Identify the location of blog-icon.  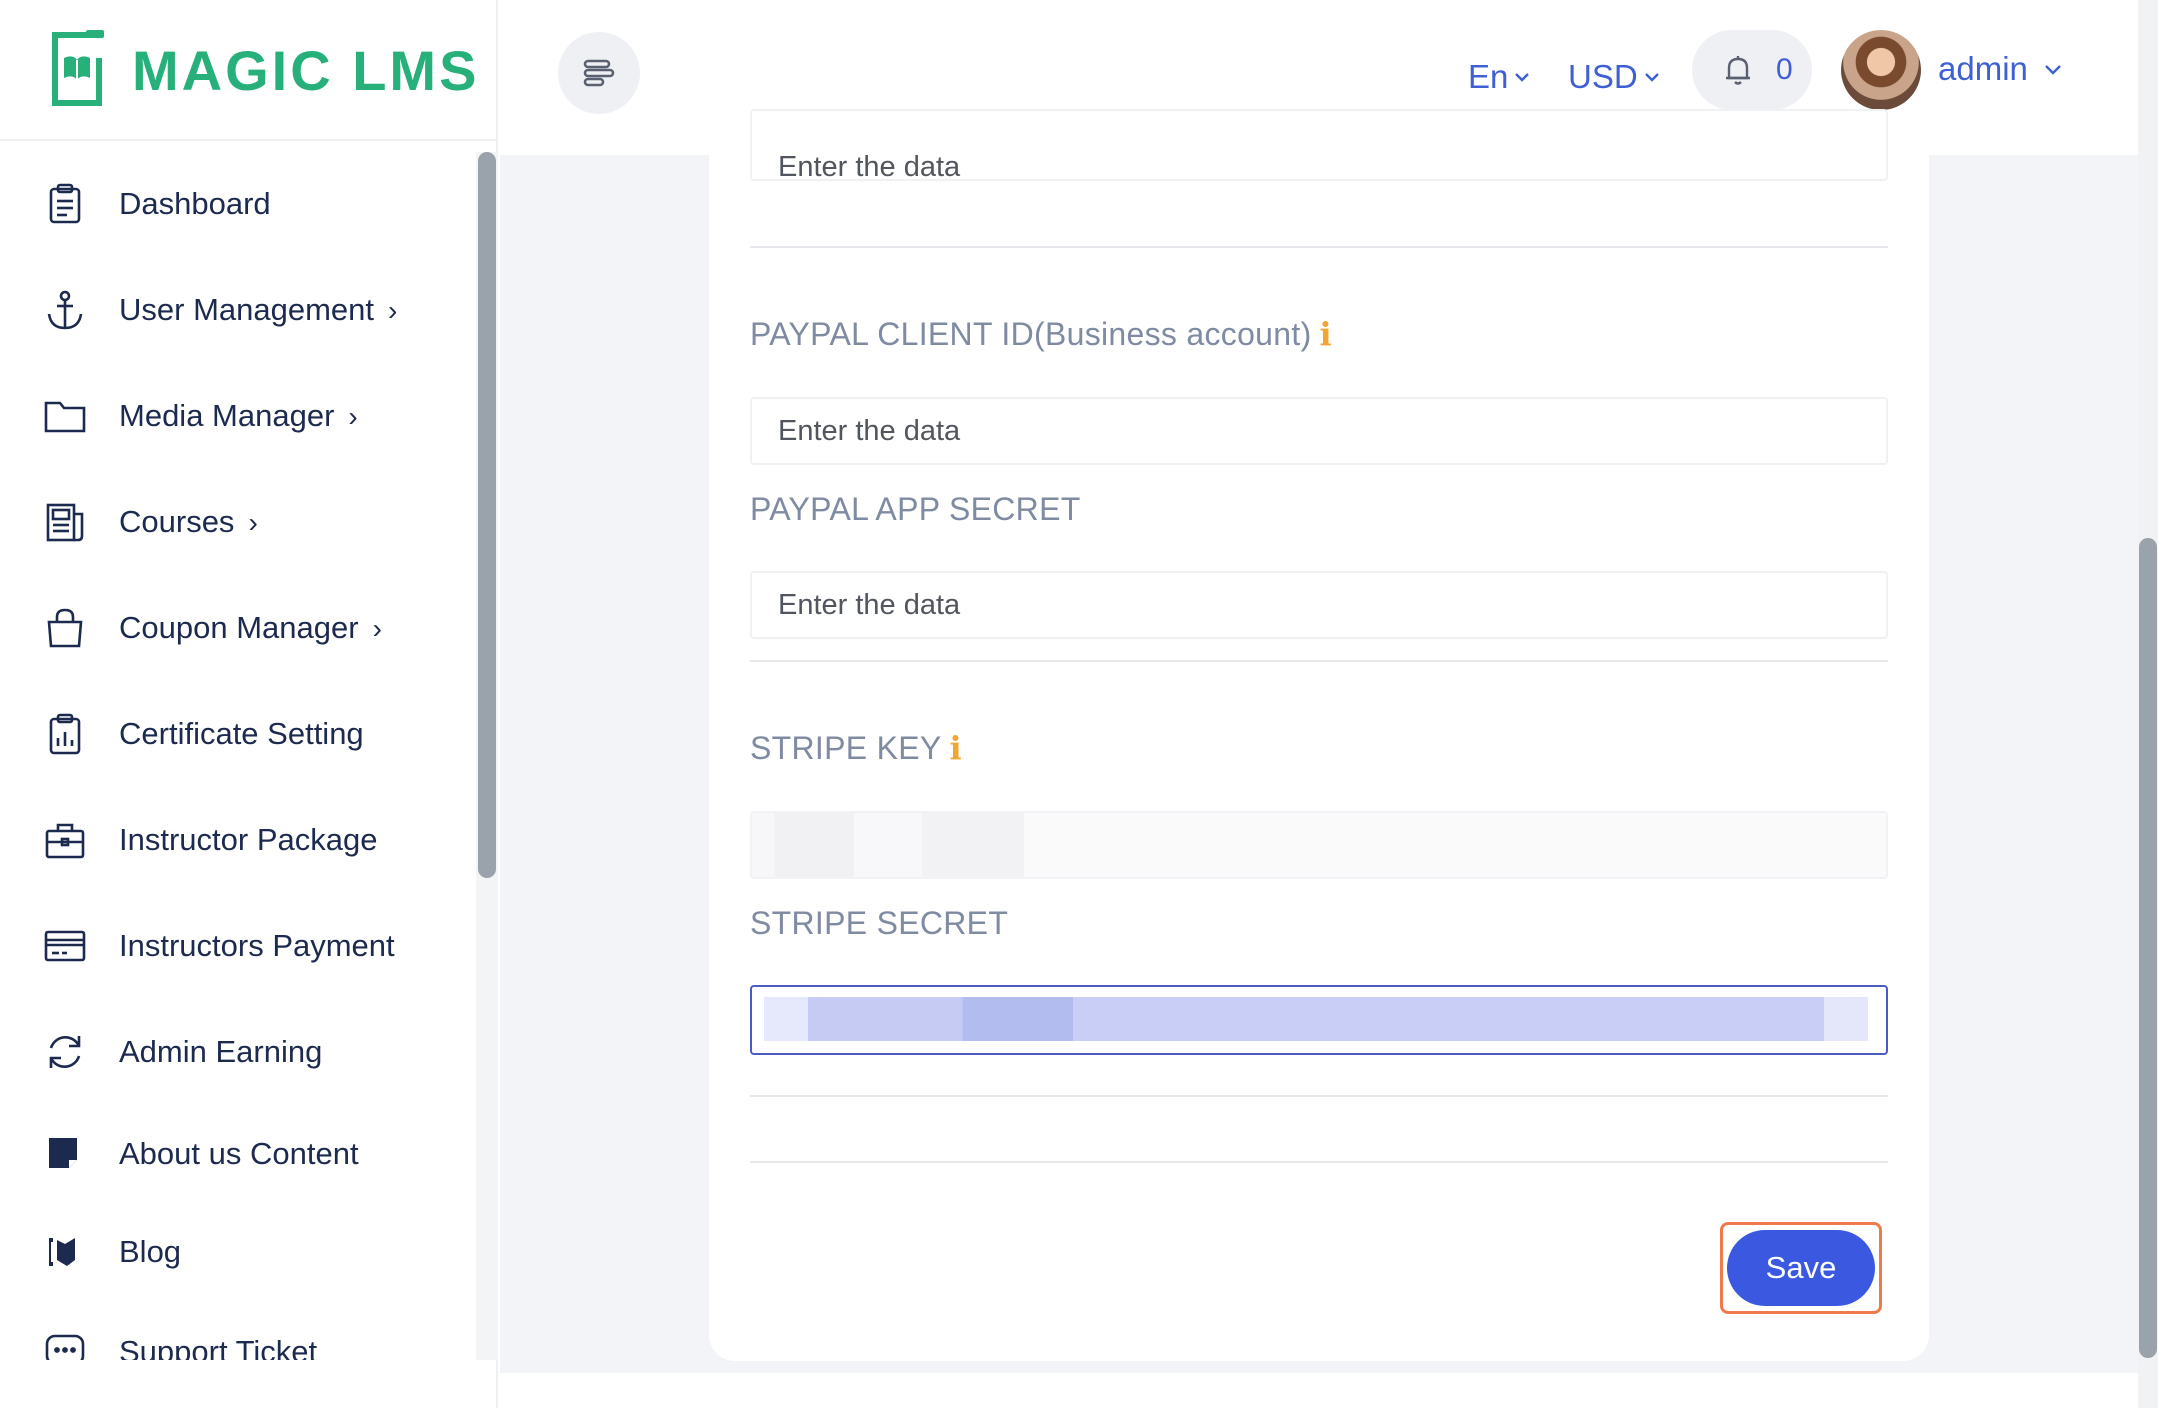
(65, 1252).